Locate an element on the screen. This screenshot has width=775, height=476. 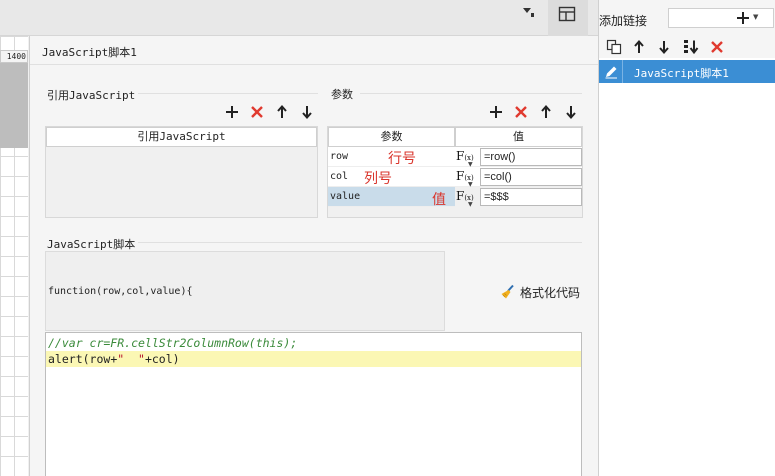
sheet-selected-region is located at coordinates (14, 105).